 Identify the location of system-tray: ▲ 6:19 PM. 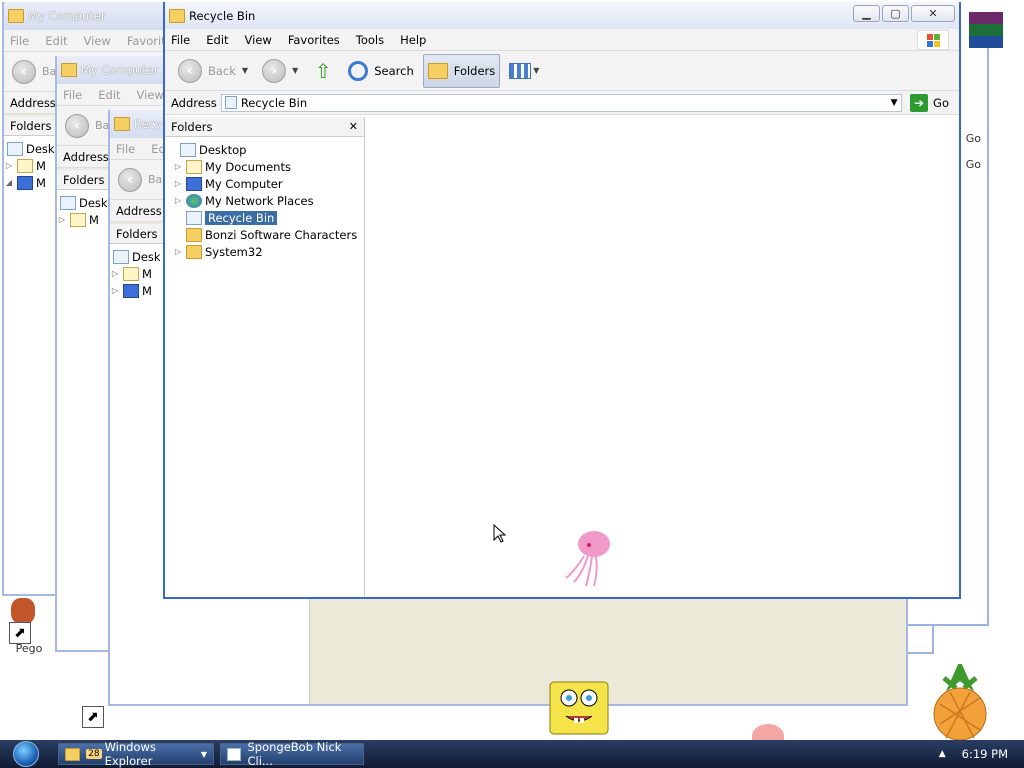
(979, 754).